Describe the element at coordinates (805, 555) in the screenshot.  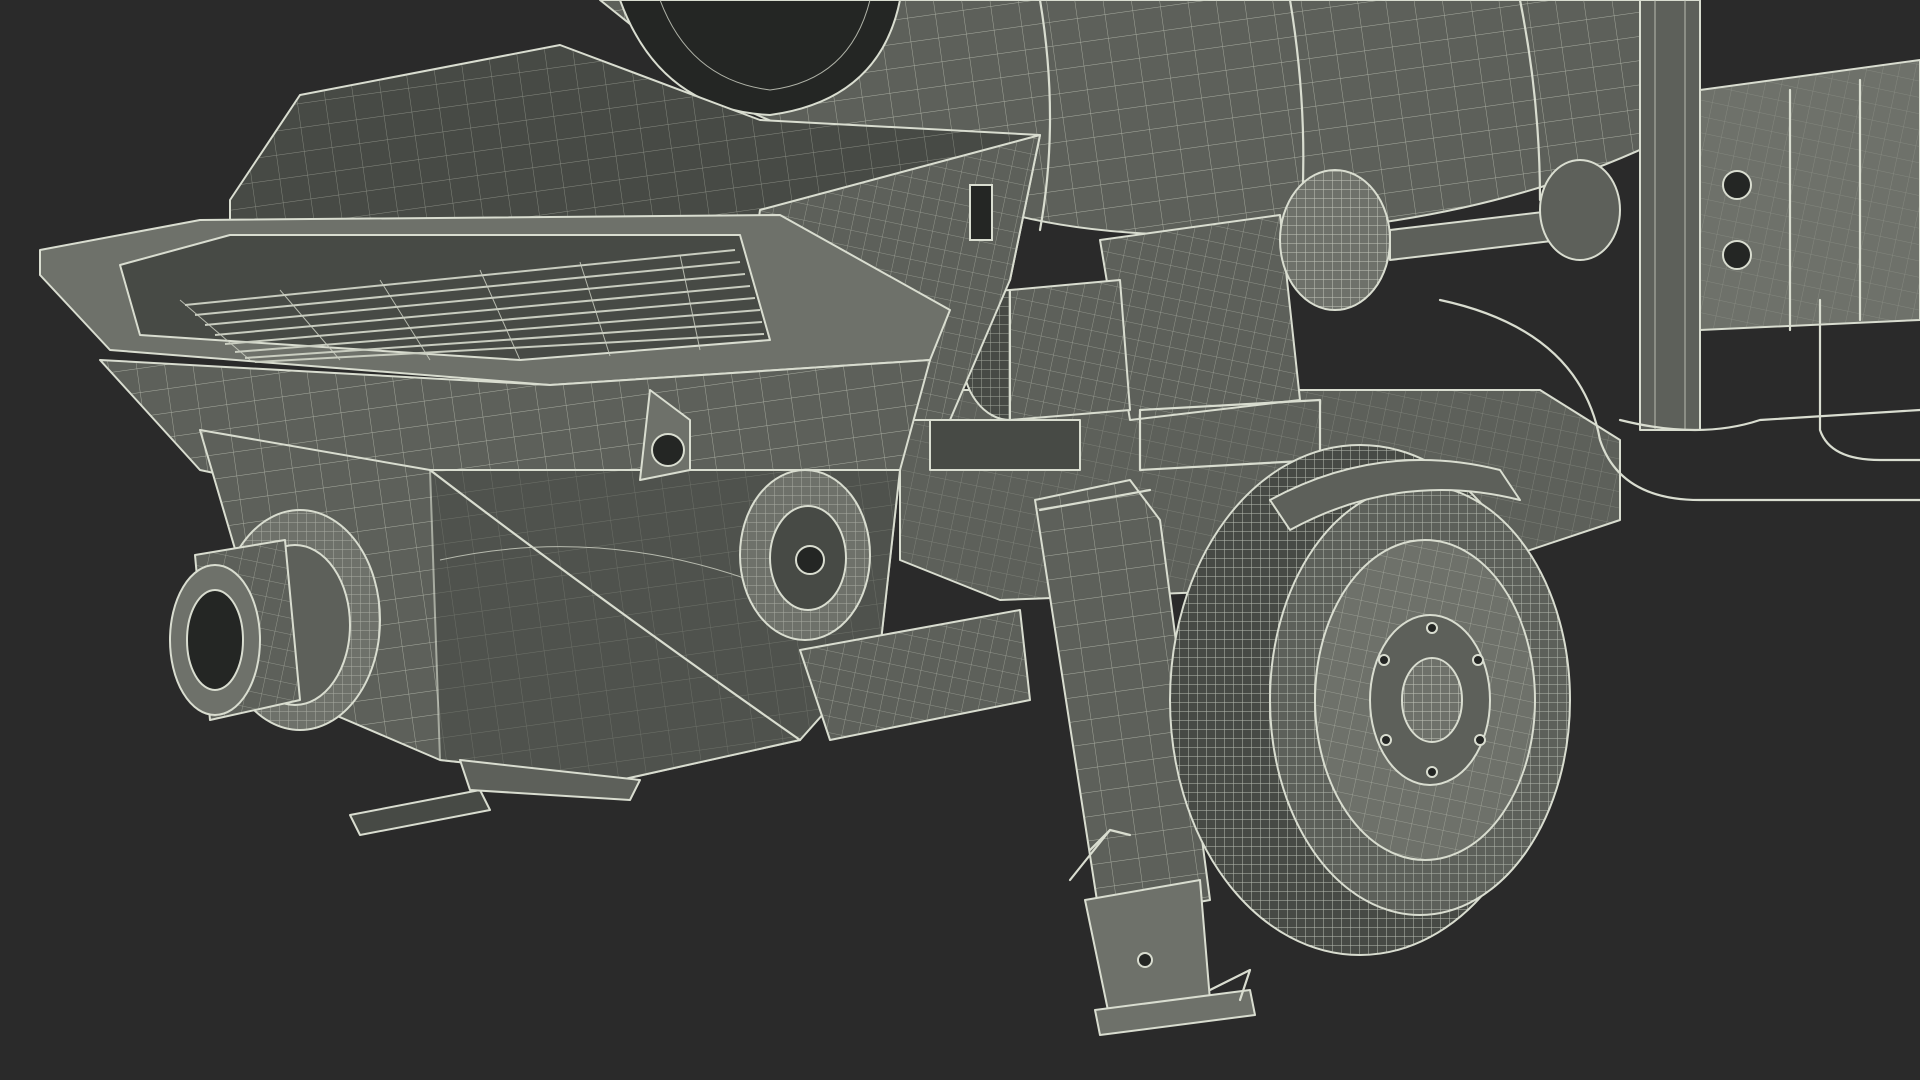
I see `pump-flange` at that location.